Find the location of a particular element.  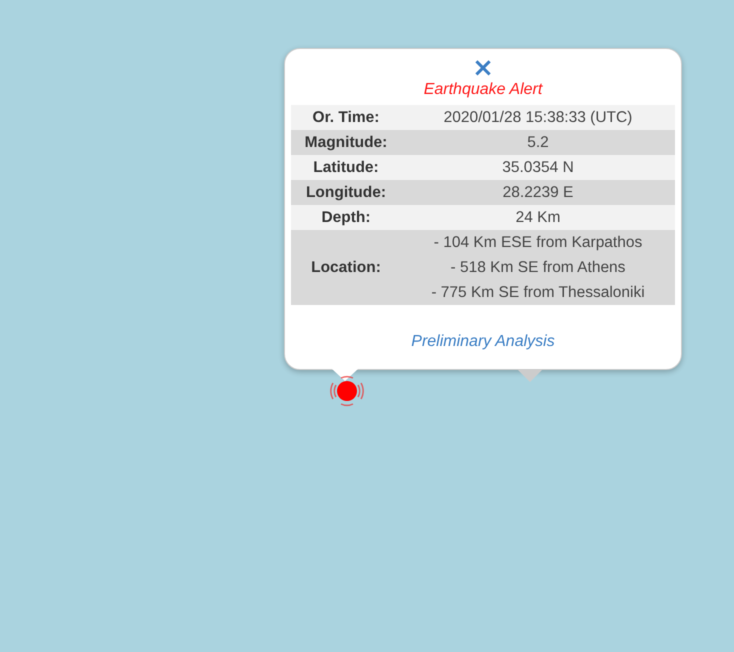

row-value: - 518 Km SE from Athens is located at coordinates (538, 268).